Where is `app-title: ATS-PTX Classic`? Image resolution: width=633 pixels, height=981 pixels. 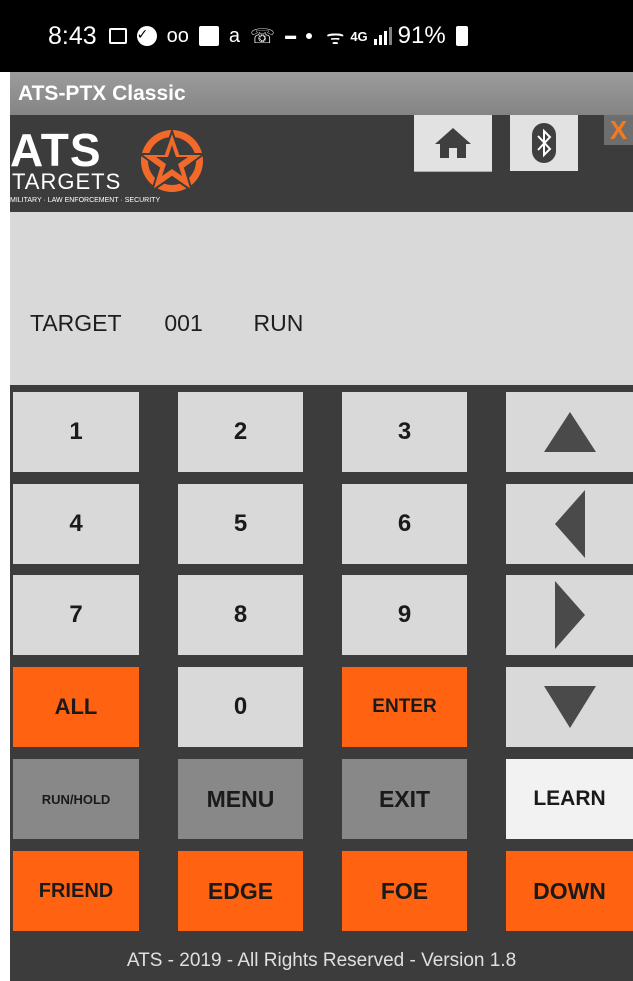 app-title: ATS-PTX Classic is located at coordinates (102, 93).